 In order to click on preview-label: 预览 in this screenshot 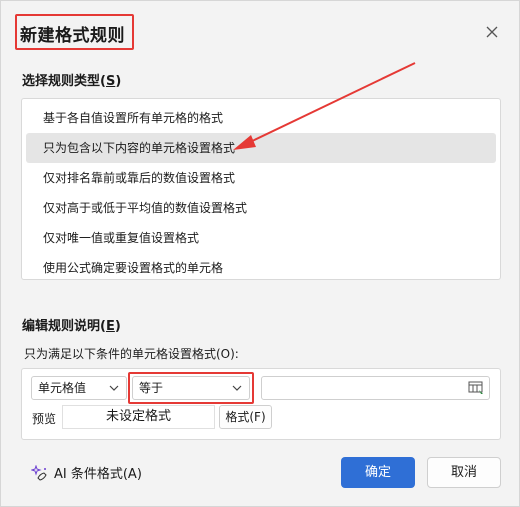, I will do `click(44, 419)`.